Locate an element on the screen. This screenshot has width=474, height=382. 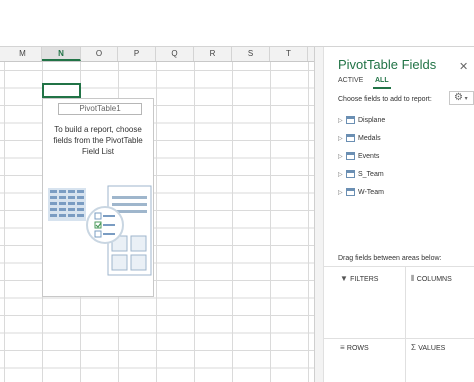
field-label: Events is located at coordinates (369, 156).